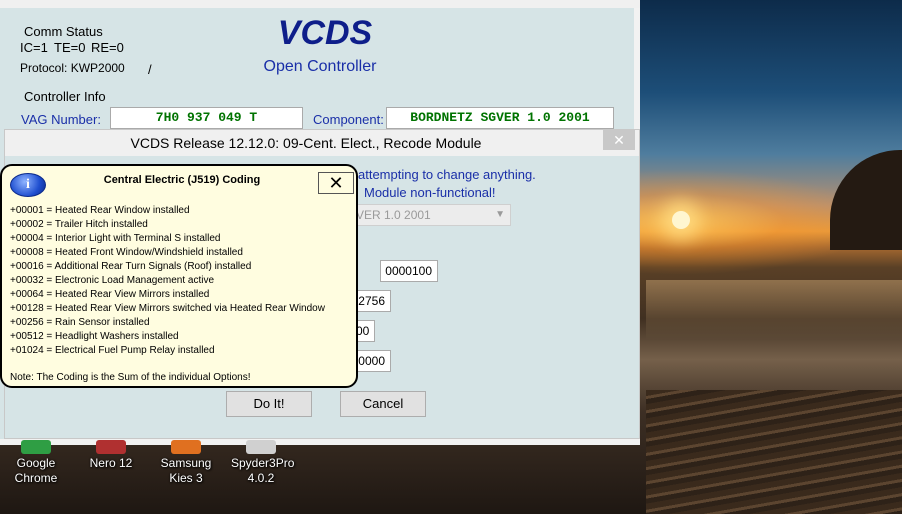  I want to click on desktop-icon-spyder3pro: Spyder3Pro 4.0.2, so click(263, 463).